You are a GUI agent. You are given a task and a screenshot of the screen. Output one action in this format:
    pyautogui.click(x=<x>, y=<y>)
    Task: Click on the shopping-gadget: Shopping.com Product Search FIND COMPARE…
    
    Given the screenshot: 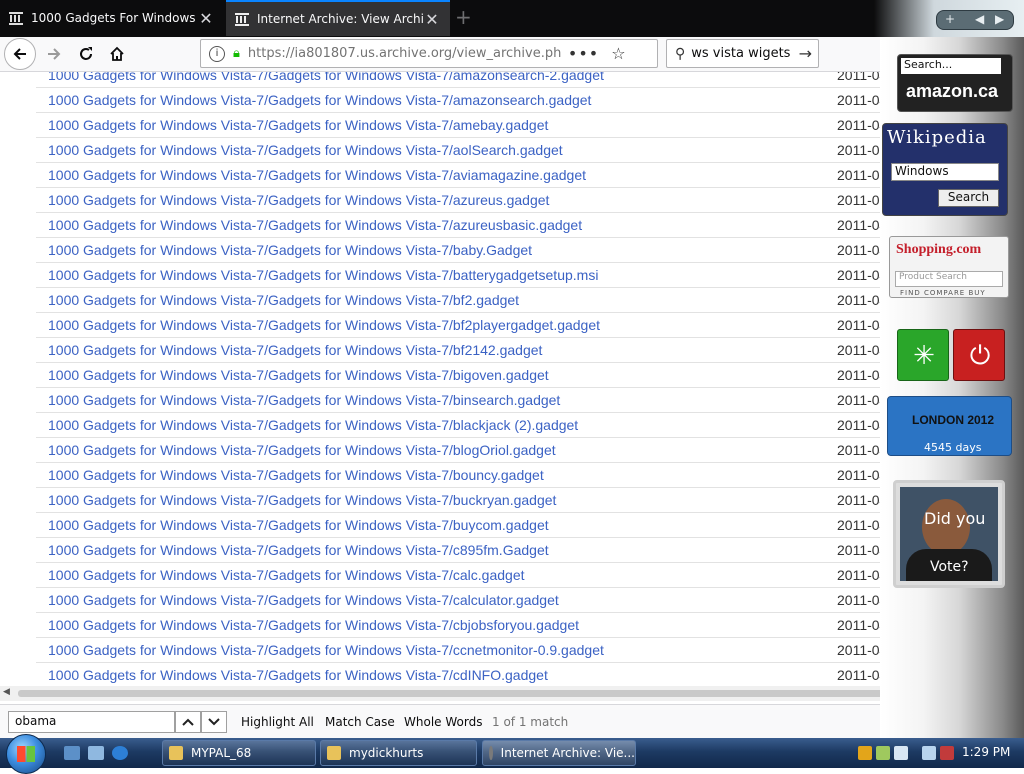 What is the action you would take?
    pyautogui.click(x=949, y=267)
    